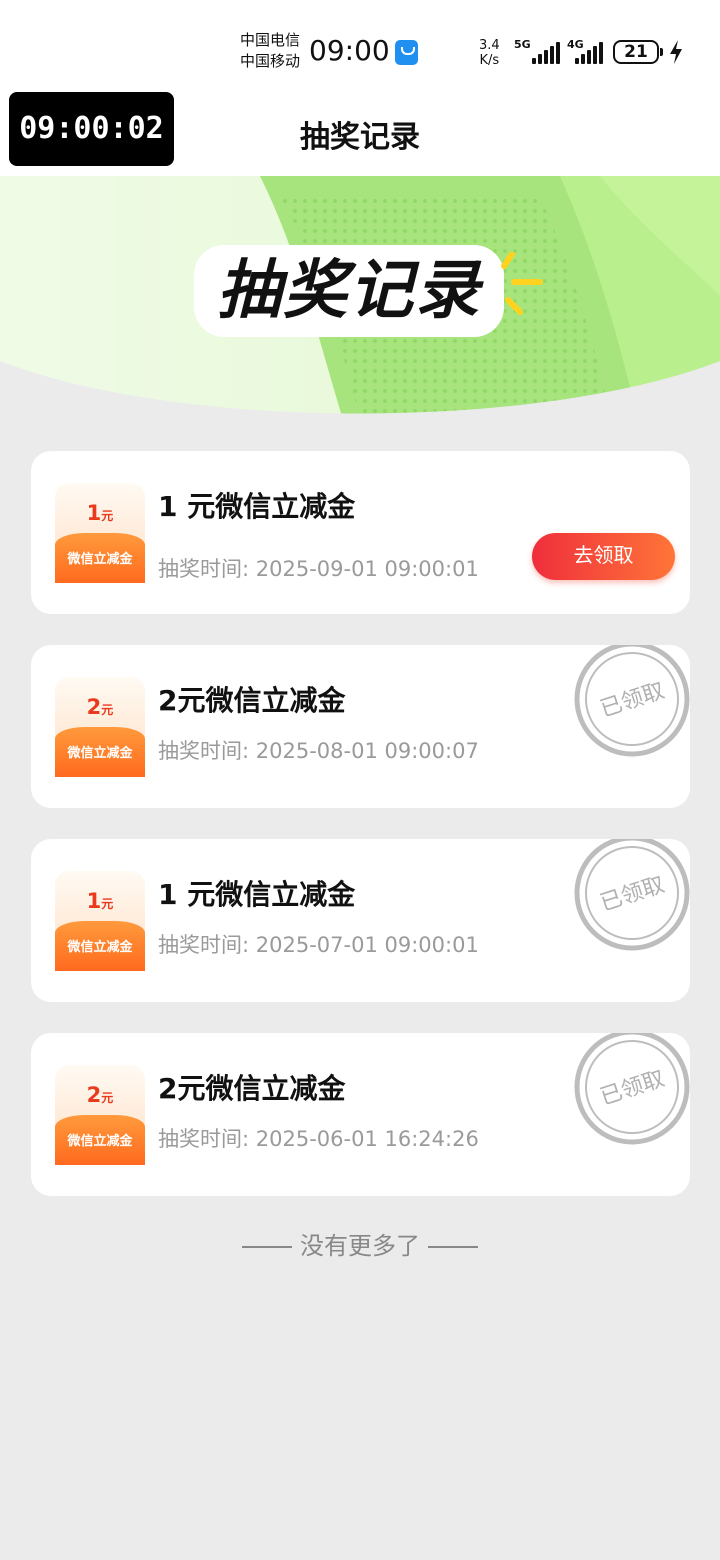 This screenshot has width=720, height=1560. I want to click on signal-4g-icon: 4G, so click(587, 51).